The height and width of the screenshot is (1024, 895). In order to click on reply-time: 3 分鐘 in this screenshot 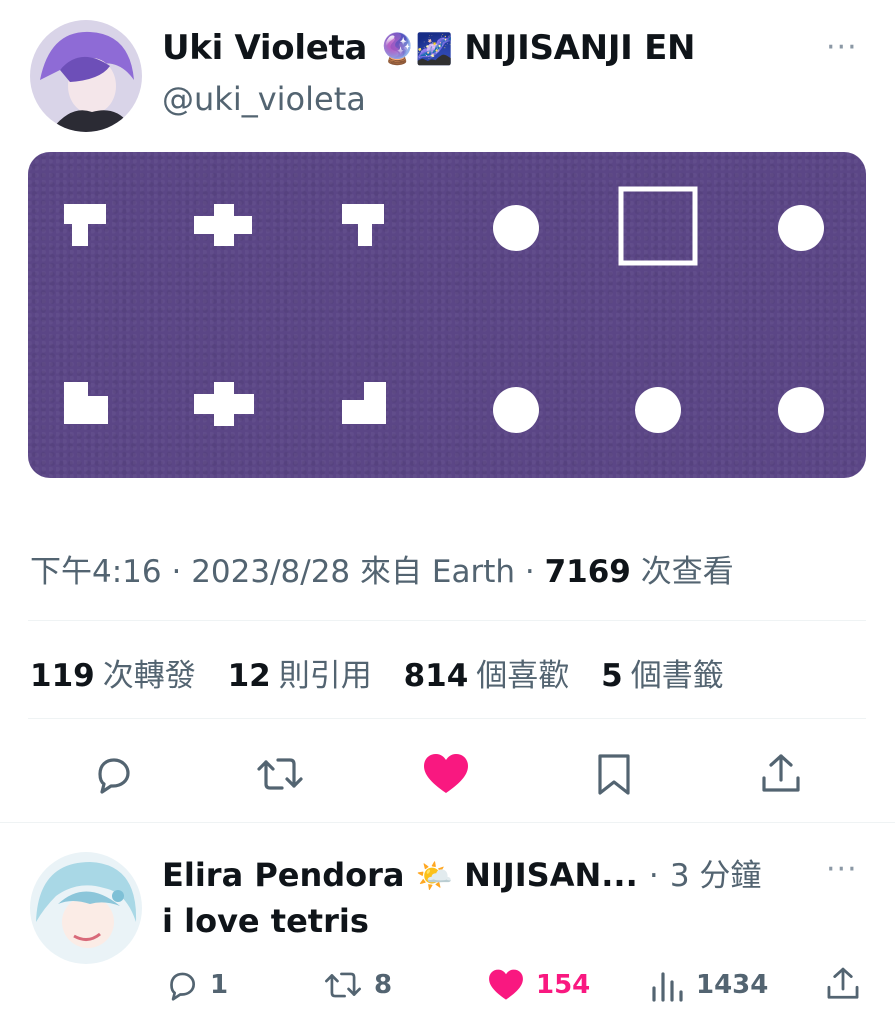, I will do `click(716, 876)`.